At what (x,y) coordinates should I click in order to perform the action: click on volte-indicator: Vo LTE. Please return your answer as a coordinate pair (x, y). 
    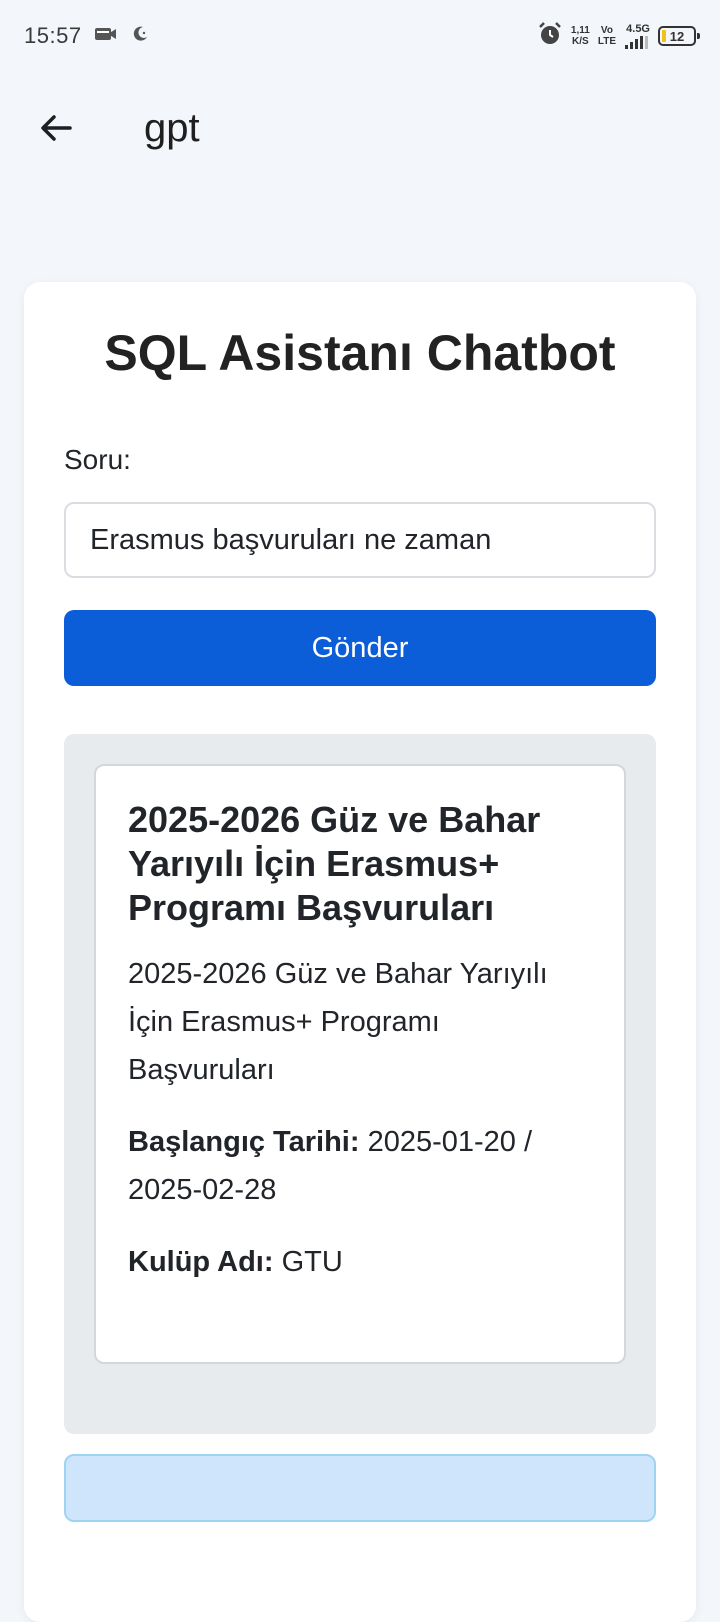
    Looking at the image, I should click on (606, 36).